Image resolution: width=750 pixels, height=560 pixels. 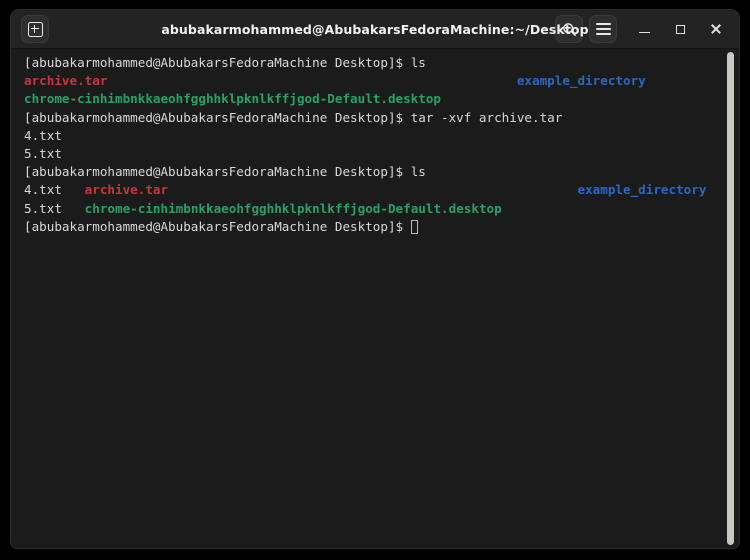 What do you see at coordinates (644, 32) in the screenshot?
I see `minimize-icon` at bounding box center [644, 32].